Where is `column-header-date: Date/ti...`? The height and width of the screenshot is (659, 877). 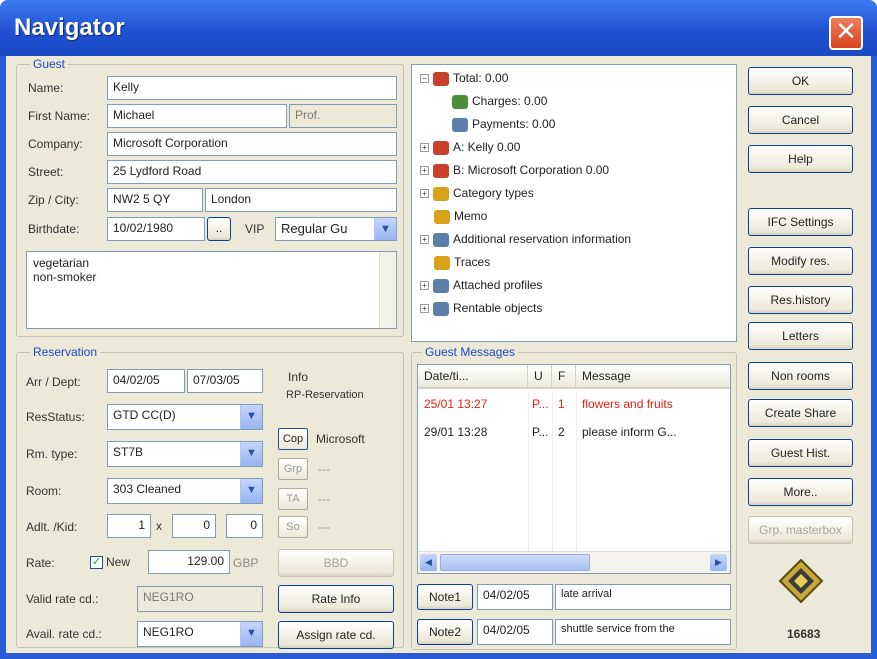
column-header-date: Date/ti... is located at coordinates (473, 377).